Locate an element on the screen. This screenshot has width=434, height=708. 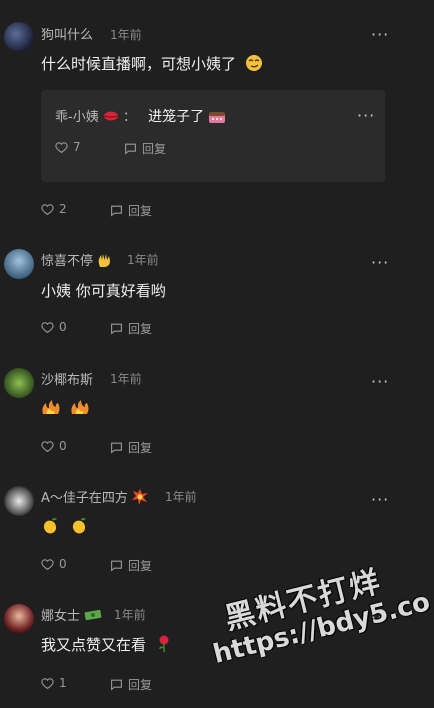
like-button: 1 is located at coordinates (54, 683).